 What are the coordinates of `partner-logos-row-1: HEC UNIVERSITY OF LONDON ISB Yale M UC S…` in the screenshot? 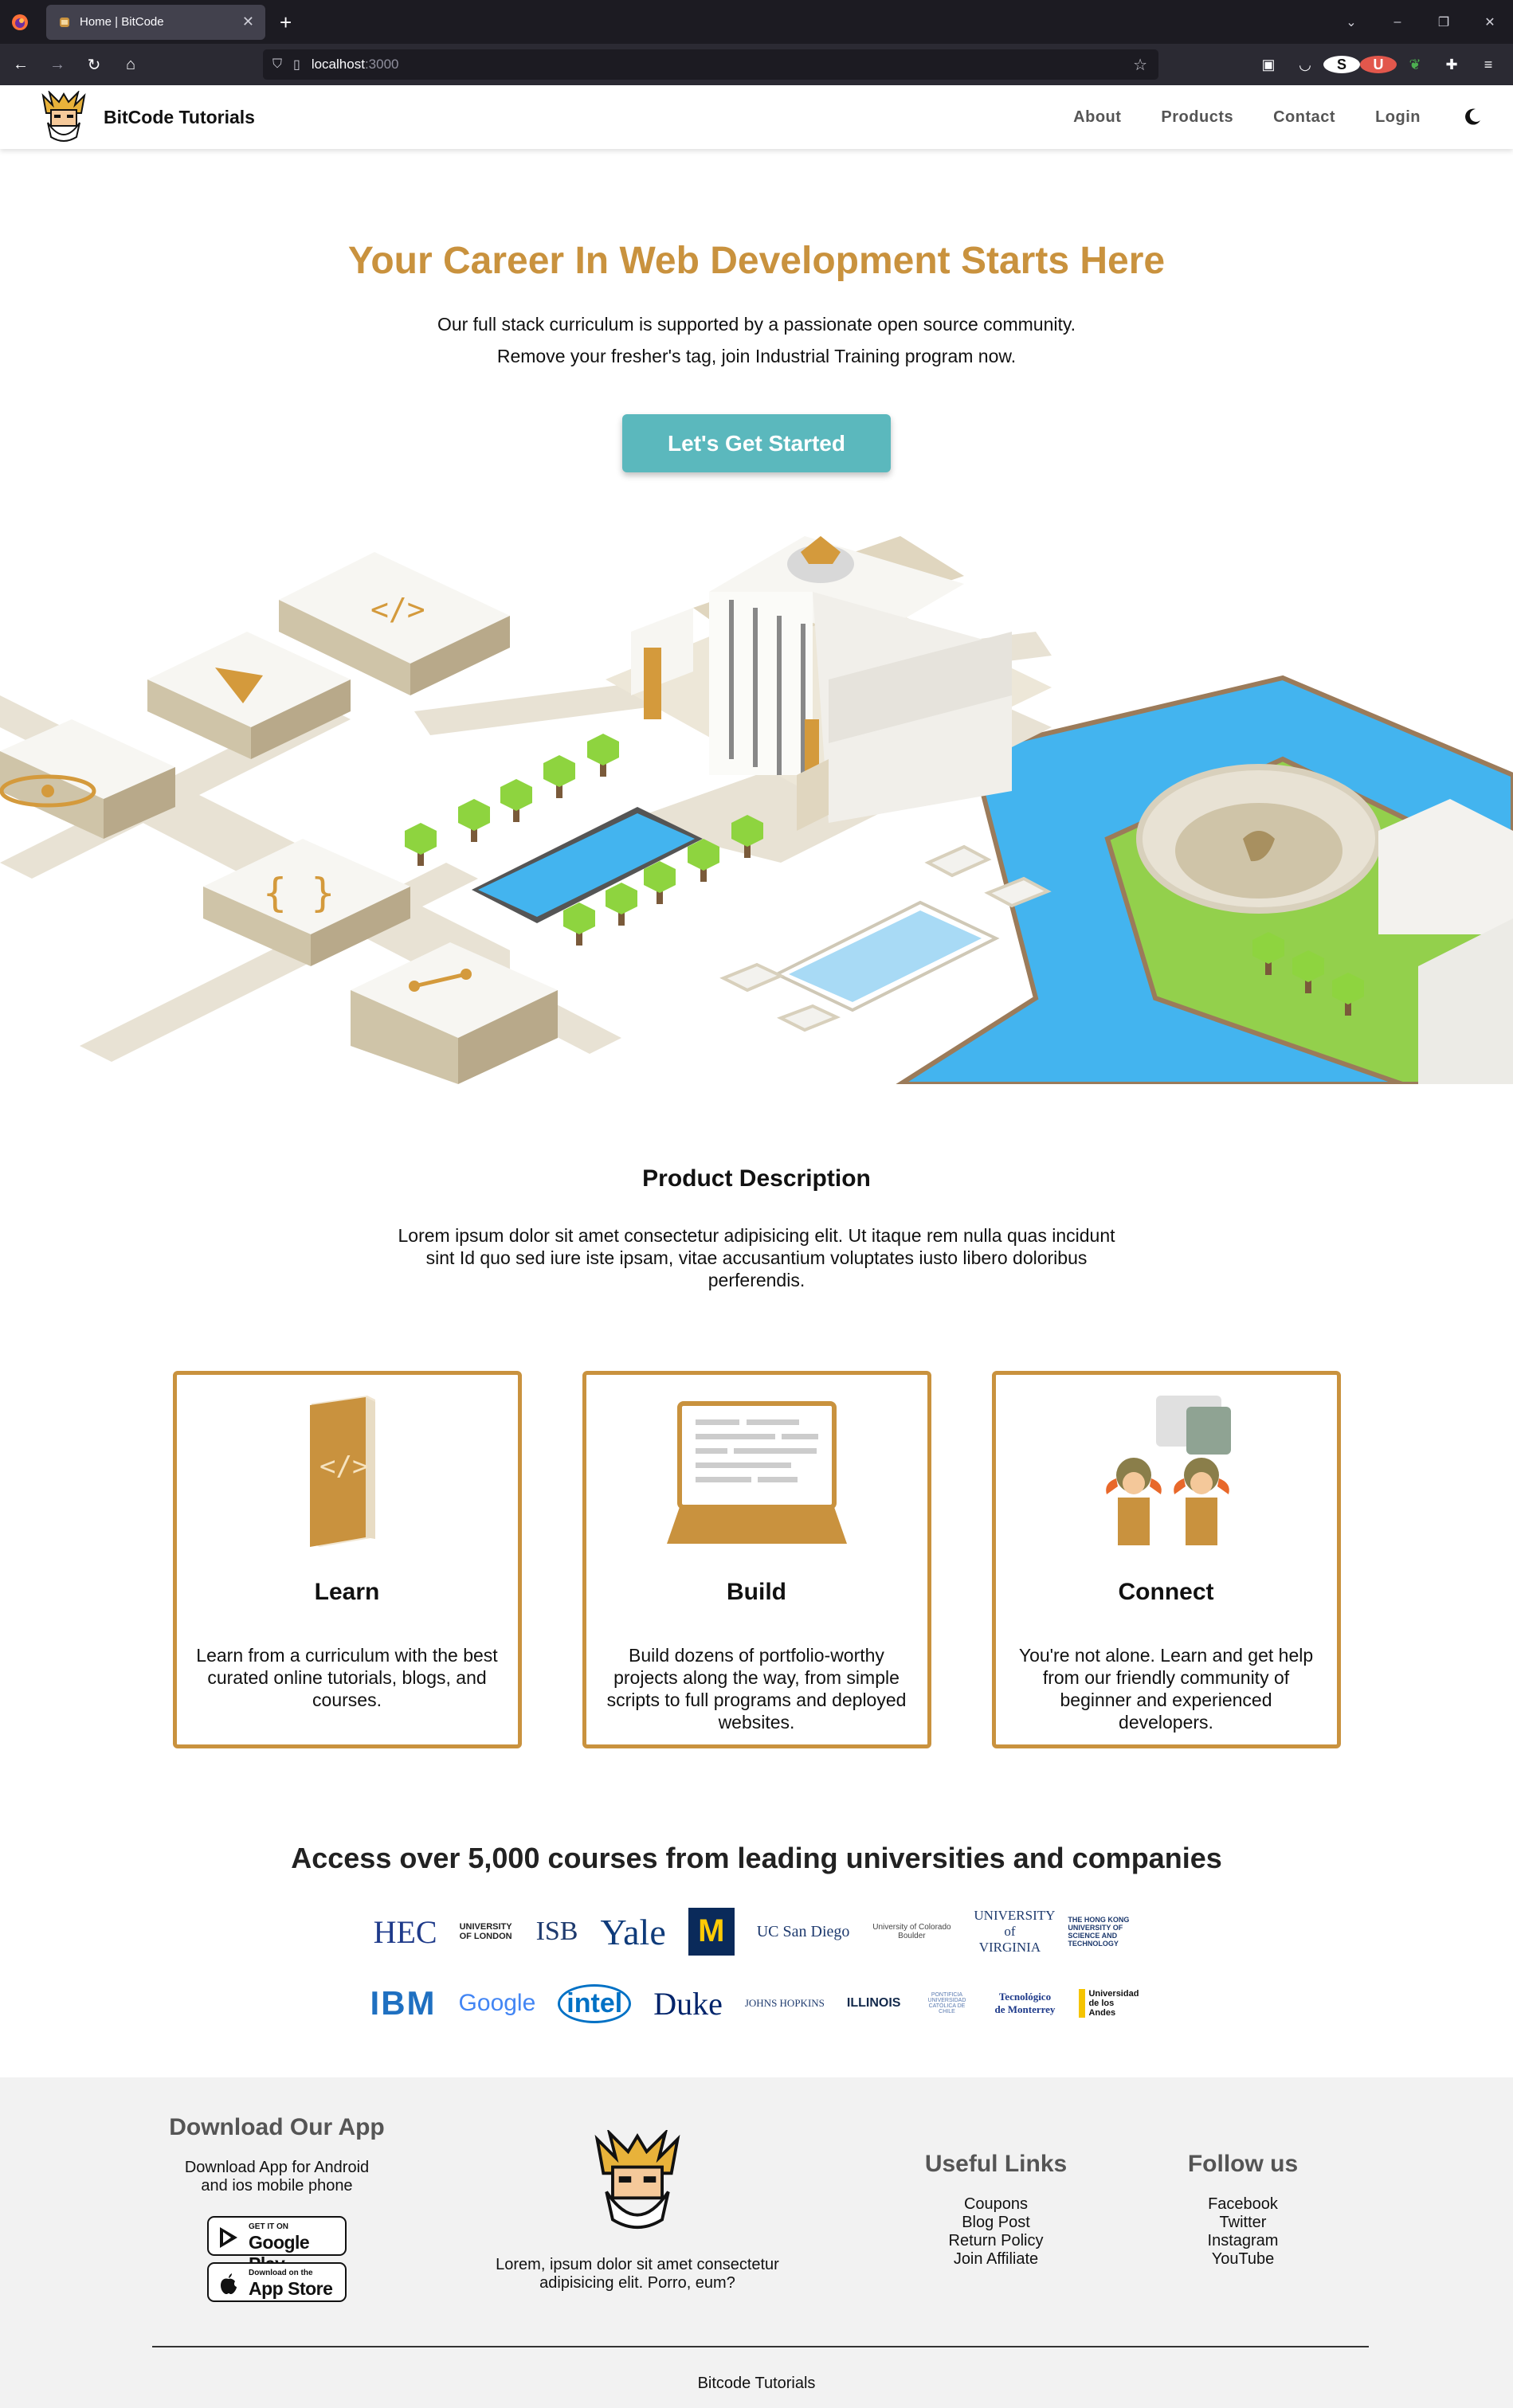 It's located at (756, 1932).